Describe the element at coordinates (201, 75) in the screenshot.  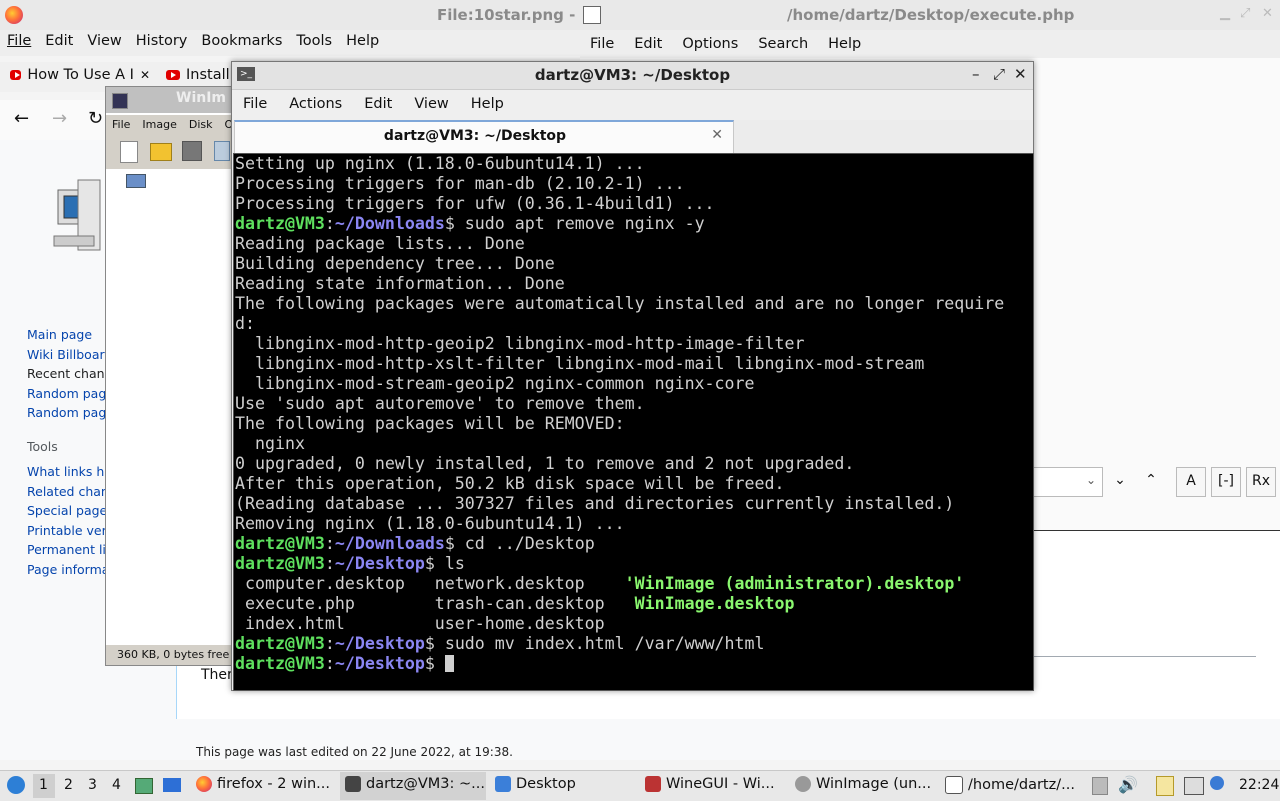
I see `firefox-tab: Installi` at that location.